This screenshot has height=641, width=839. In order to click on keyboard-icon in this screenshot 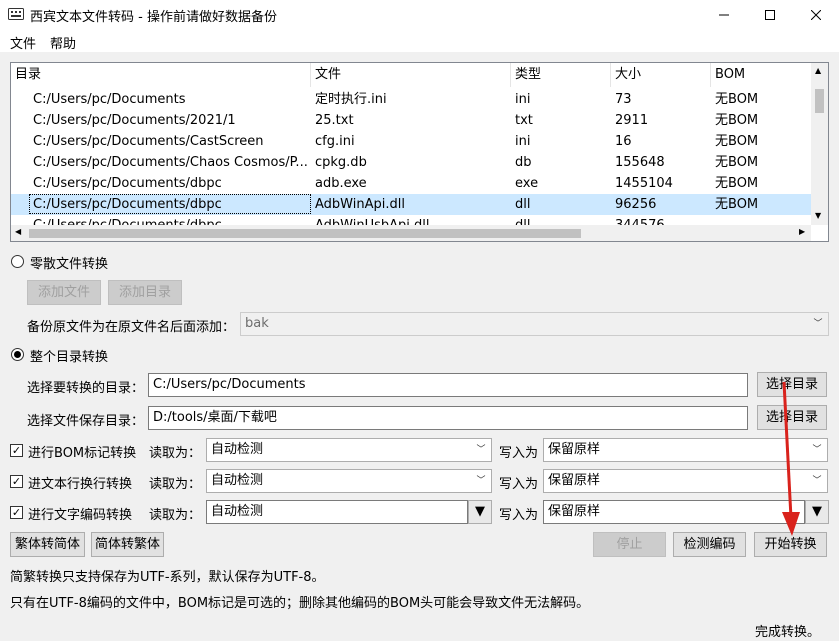, I will do `click(16, 14)`.